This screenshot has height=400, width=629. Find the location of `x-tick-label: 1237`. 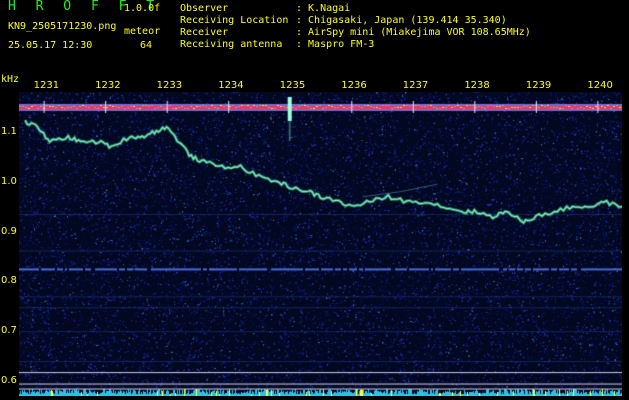

x-tick-label: 1237 is located at coordinates (415, 85).